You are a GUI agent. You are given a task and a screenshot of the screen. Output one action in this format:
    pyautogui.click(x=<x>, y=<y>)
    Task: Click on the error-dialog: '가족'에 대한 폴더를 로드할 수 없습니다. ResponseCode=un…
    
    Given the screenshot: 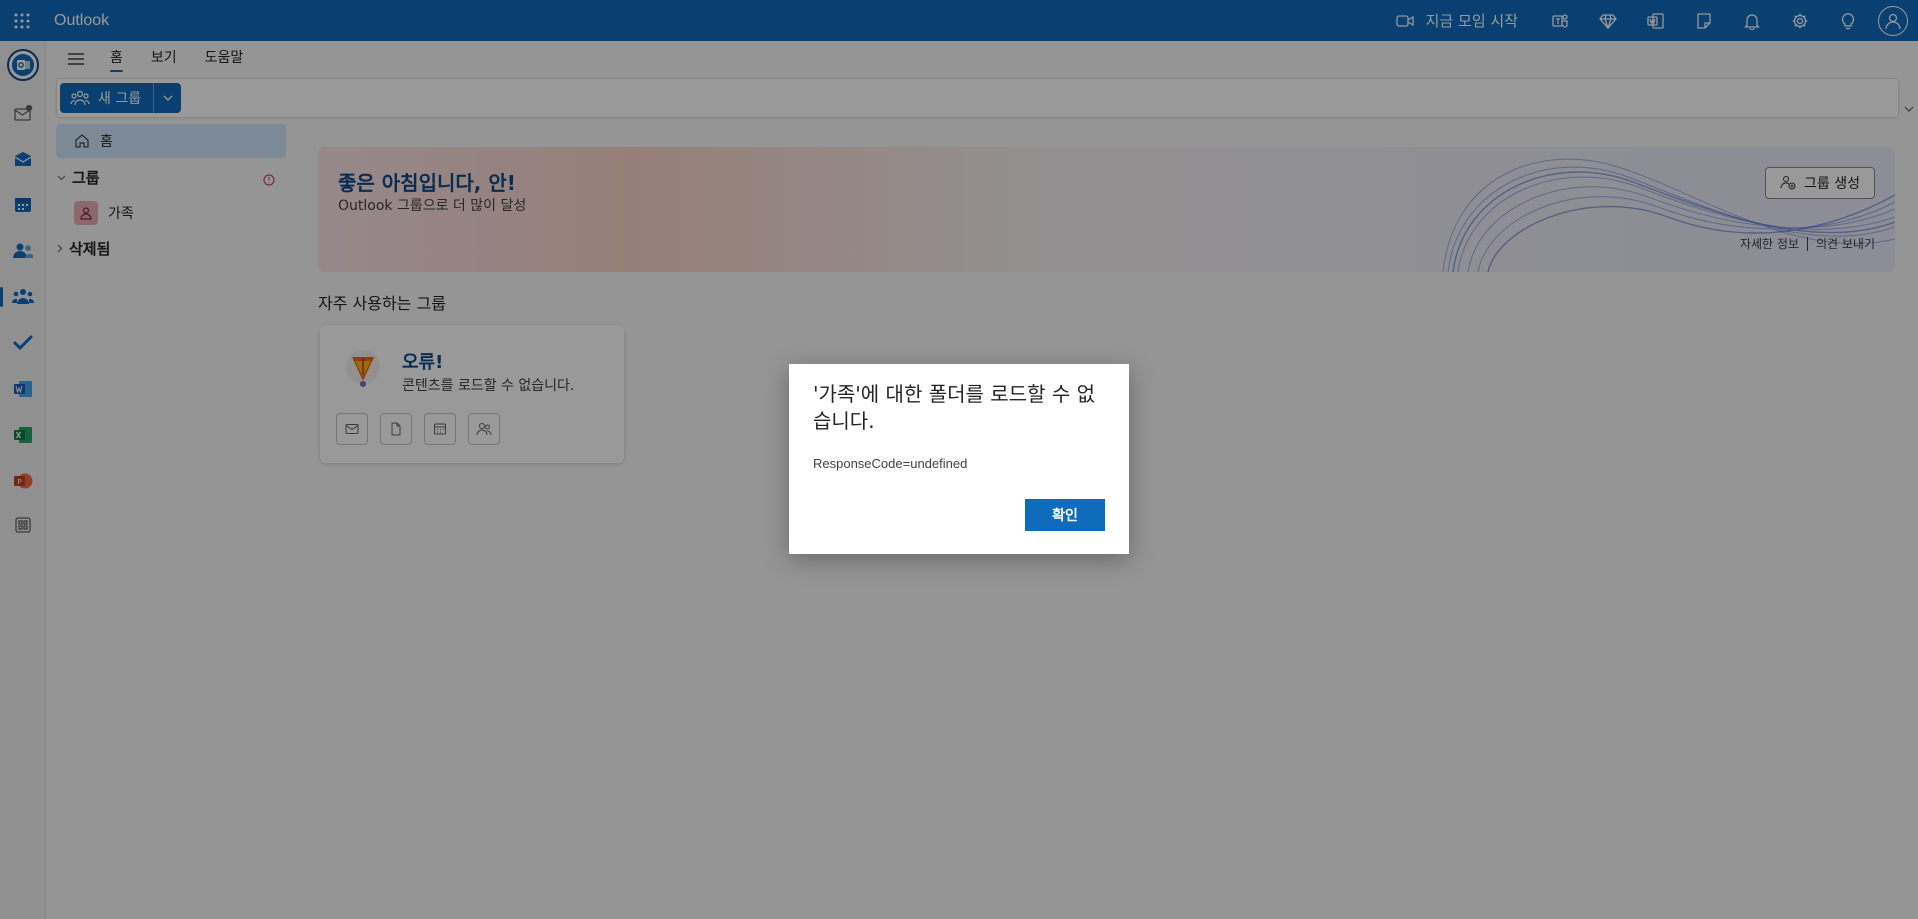 What is the action you would take?
    pyautogui.click(x=959, y=459)
    